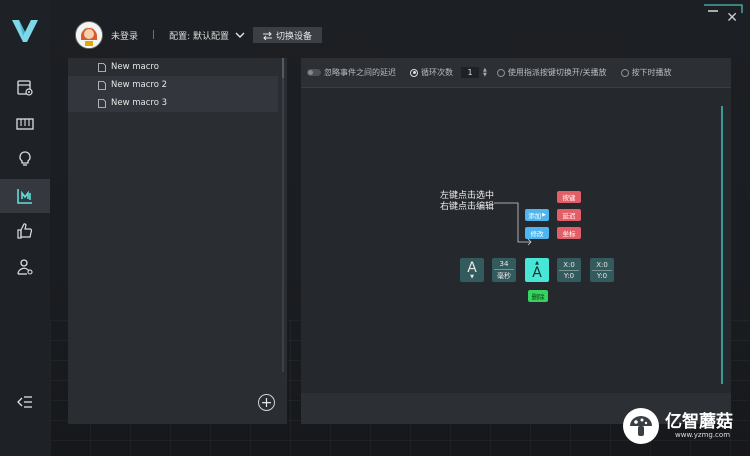  What do you see at coordinates (266, 402) in the screenshot?
I see `add-macro-button: +` at bounding box center [266, 402].